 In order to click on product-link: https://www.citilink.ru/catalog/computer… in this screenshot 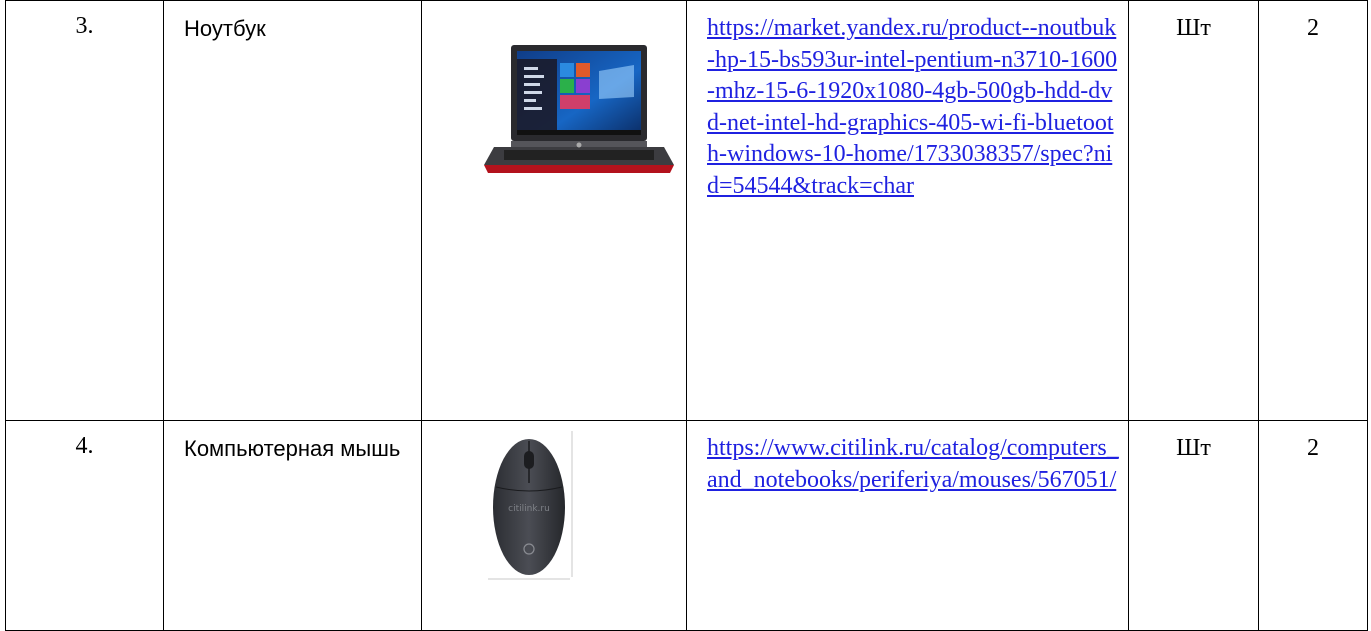, I will do `click(913, 464)`.